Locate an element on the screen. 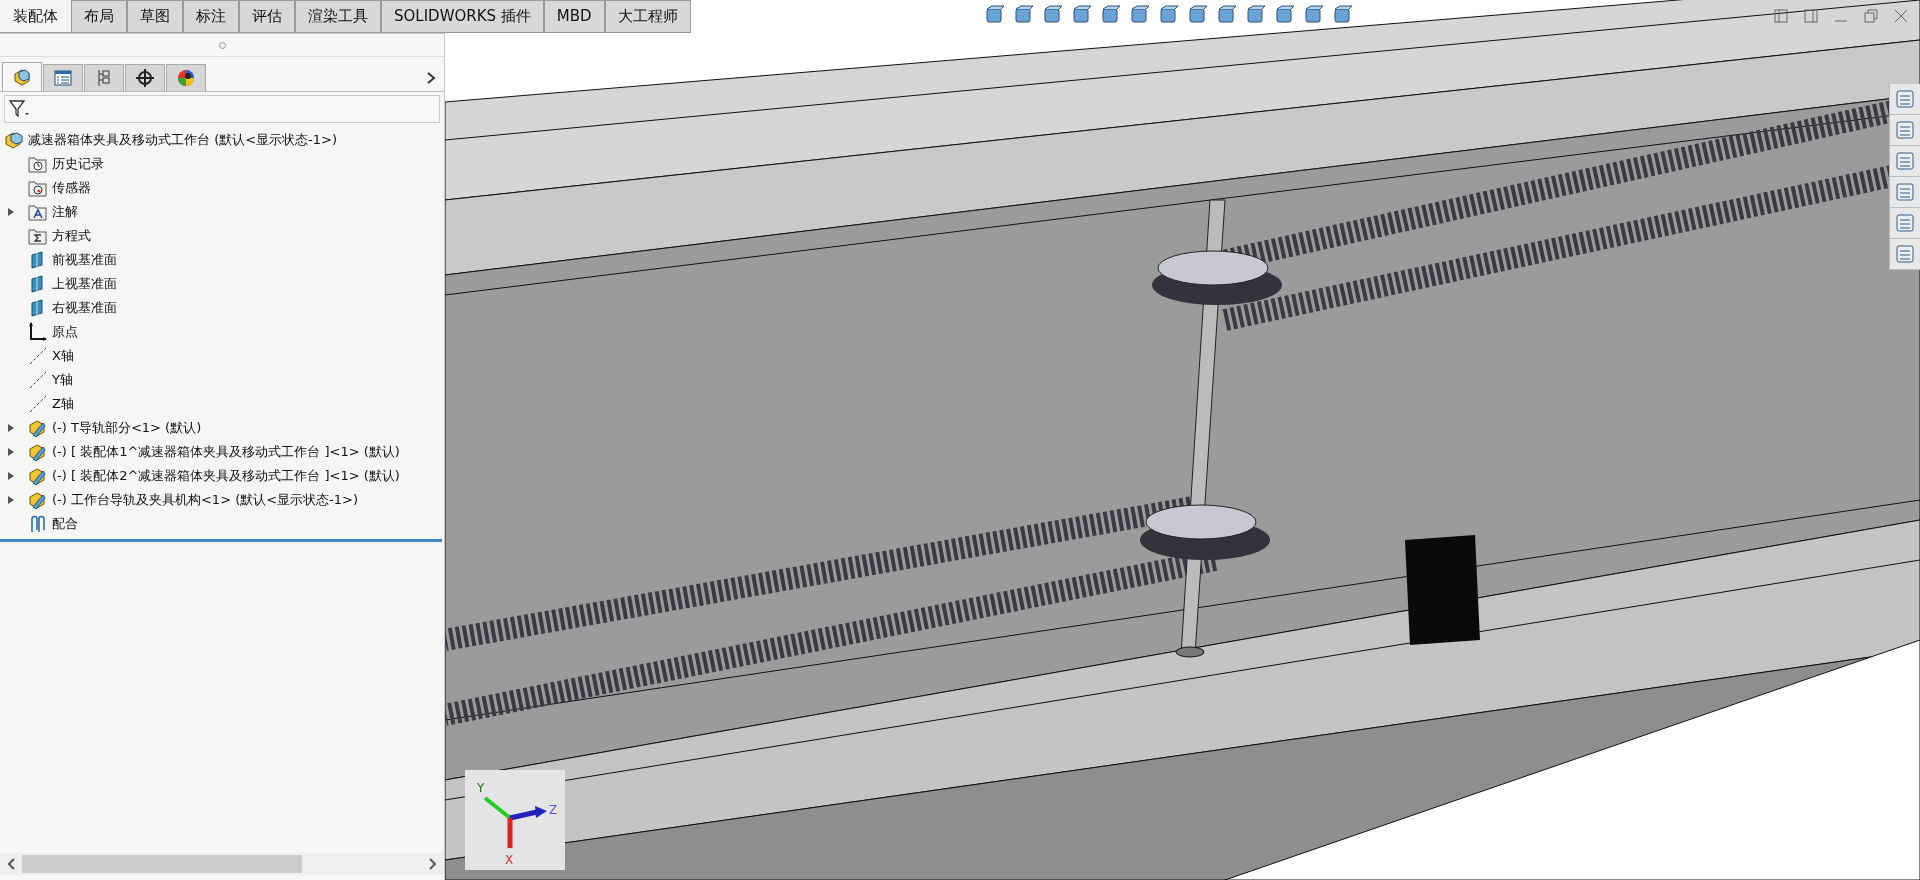  crosshair-icon is located at coordinates (145, 78).